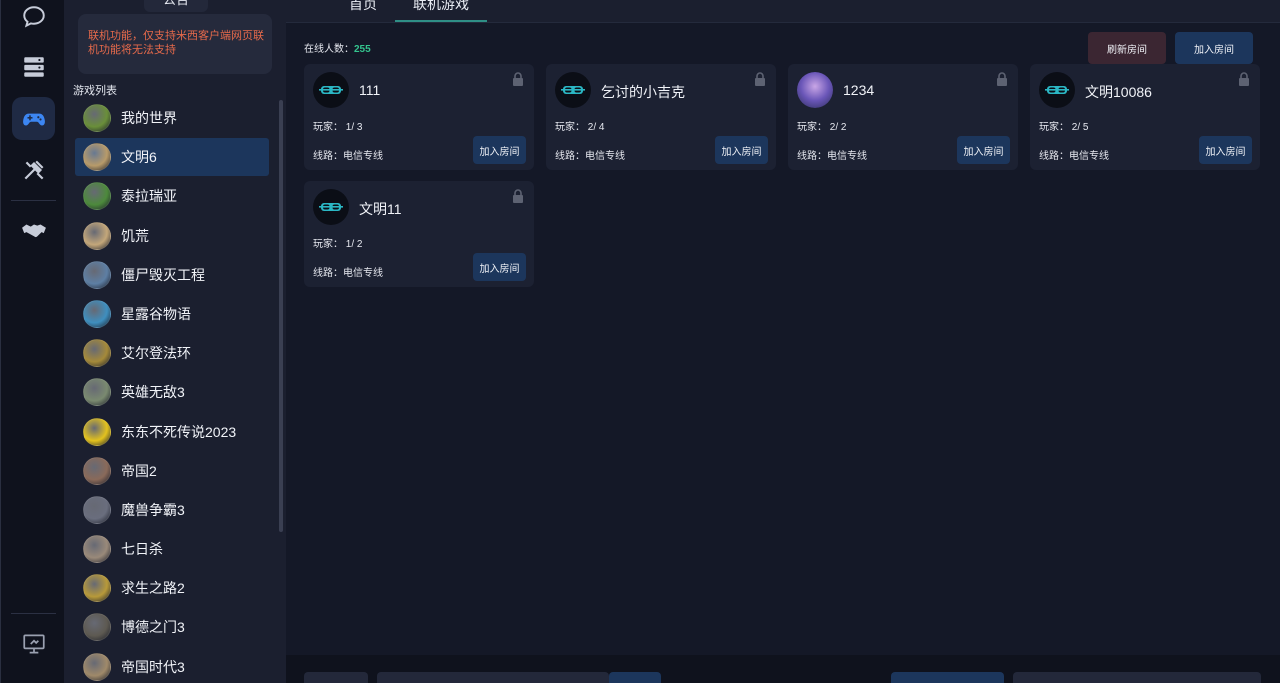  Describe the element at coordinates (172, 353) in the screenshot. I see `game-list-item: 艾尔登法环` at that location.